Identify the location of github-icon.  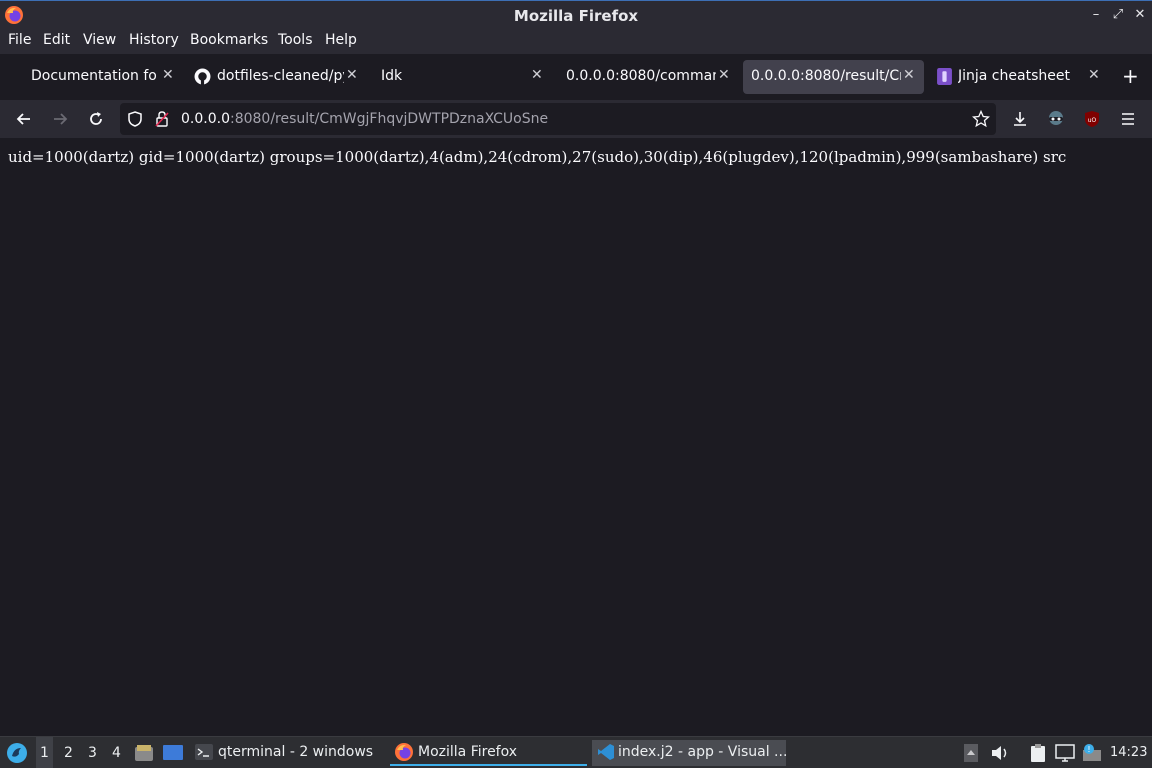
(202, 76).